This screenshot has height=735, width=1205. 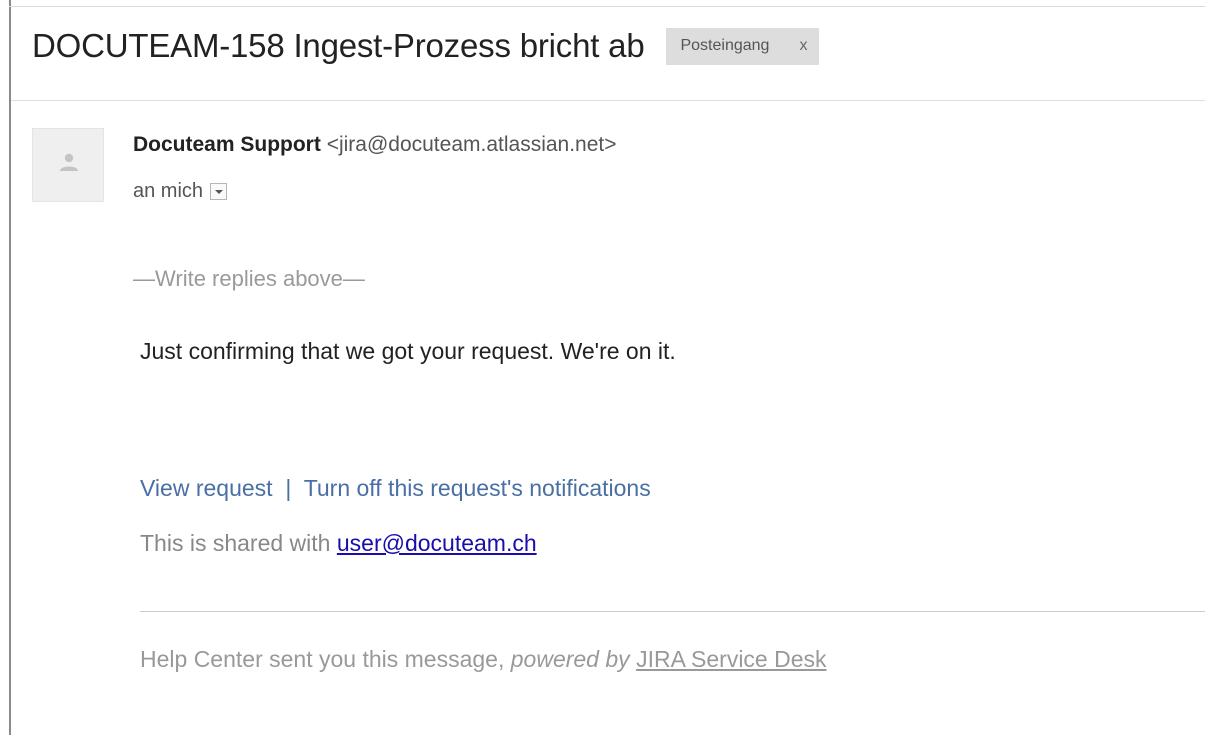 What do you see at coordinates (731, 659) in the screenshot?
I see `jira-service-desk-link: JIRA Service Desk` at bounding box center [731, 659].